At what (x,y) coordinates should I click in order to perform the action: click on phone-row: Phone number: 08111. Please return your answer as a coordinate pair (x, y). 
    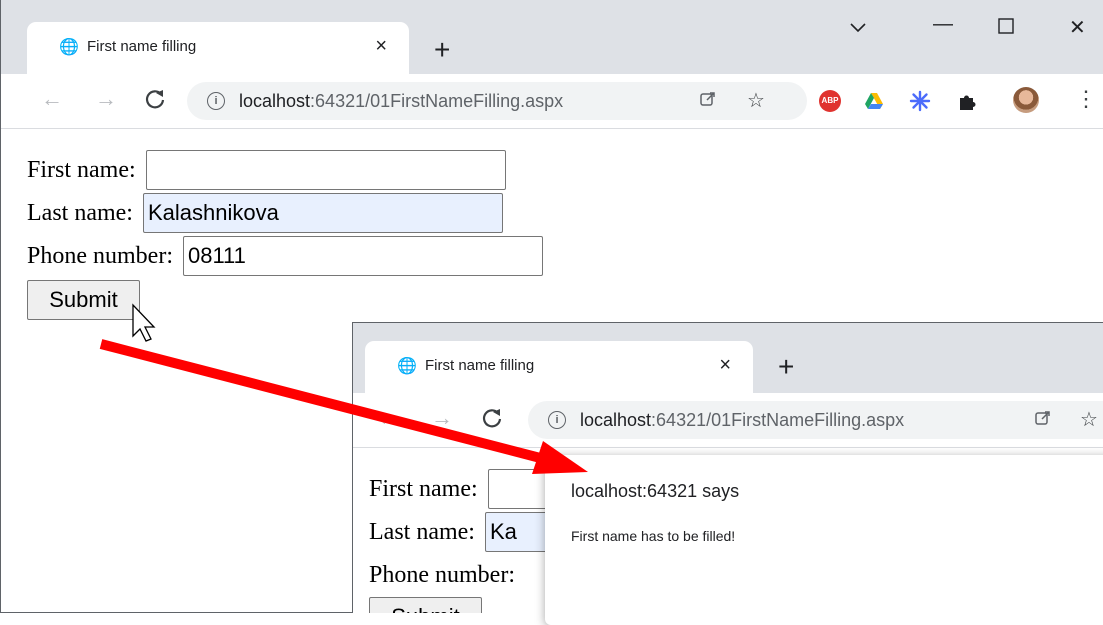
    Looking at the image, I should click on (285, 256).